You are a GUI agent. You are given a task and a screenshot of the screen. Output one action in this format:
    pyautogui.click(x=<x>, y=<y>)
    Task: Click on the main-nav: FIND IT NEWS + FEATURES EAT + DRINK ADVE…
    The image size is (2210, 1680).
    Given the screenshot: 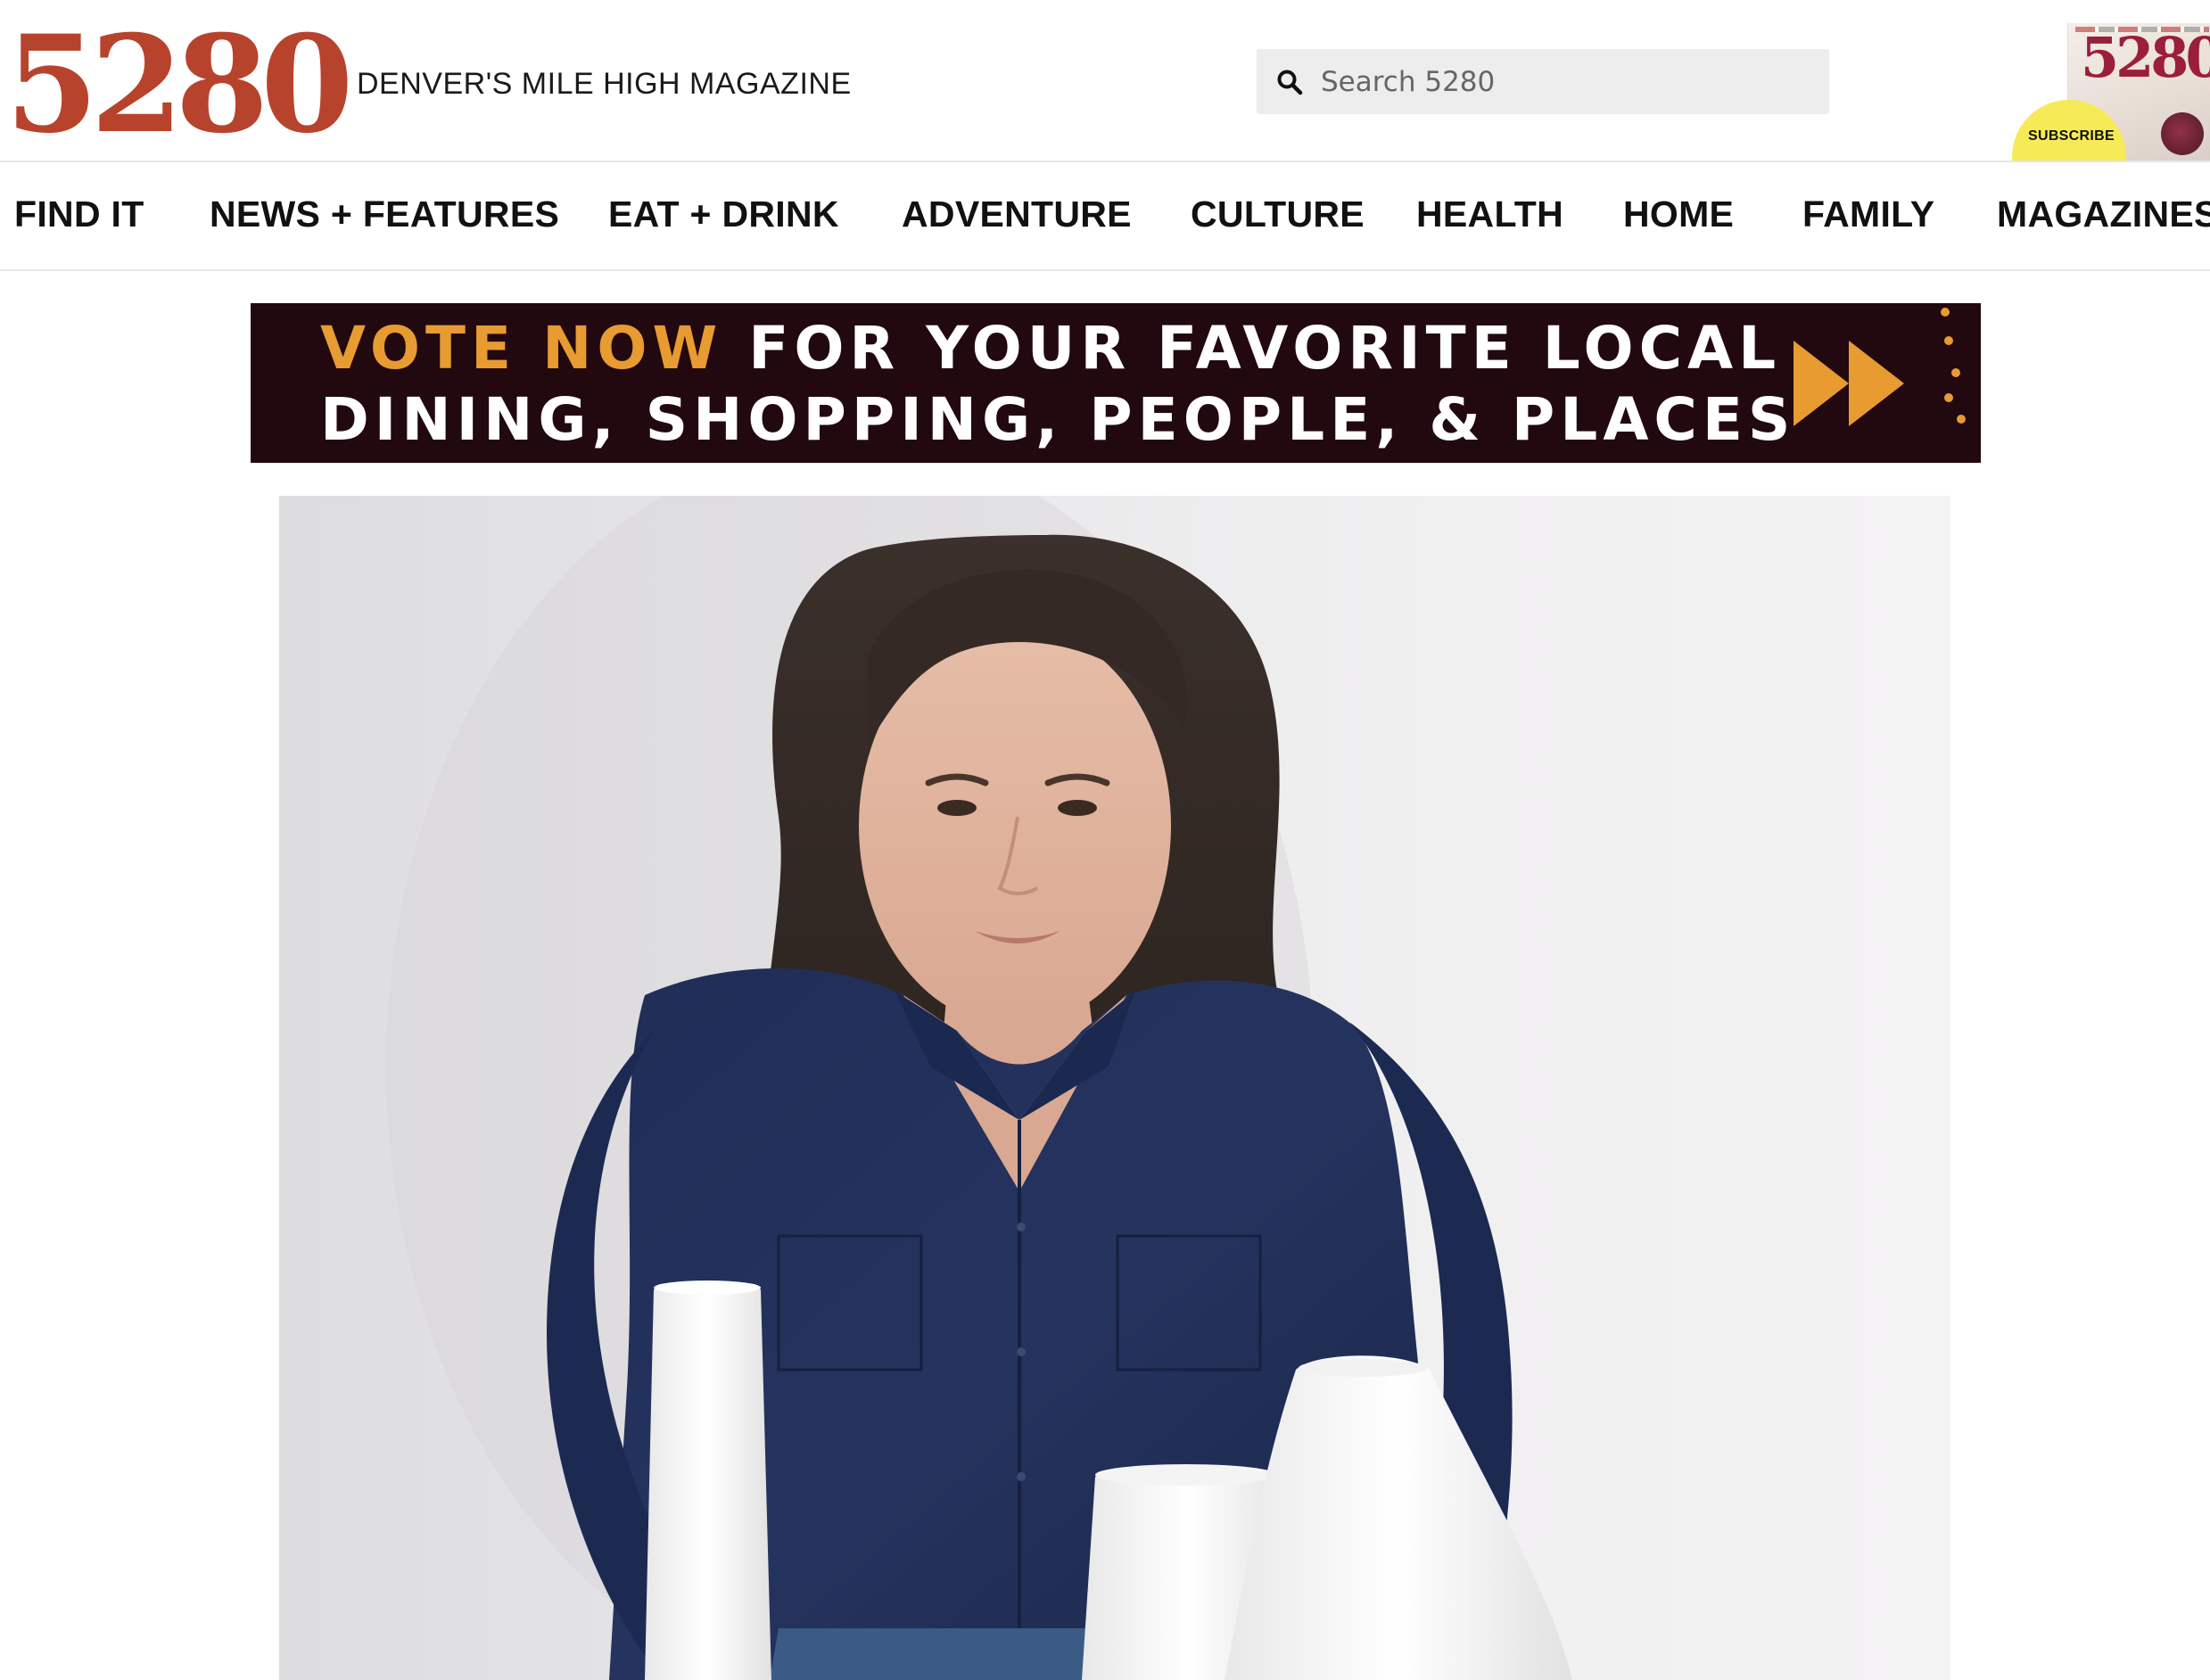 What is the action you would take?
    pyautogui.click(x=1105, y=216)
    